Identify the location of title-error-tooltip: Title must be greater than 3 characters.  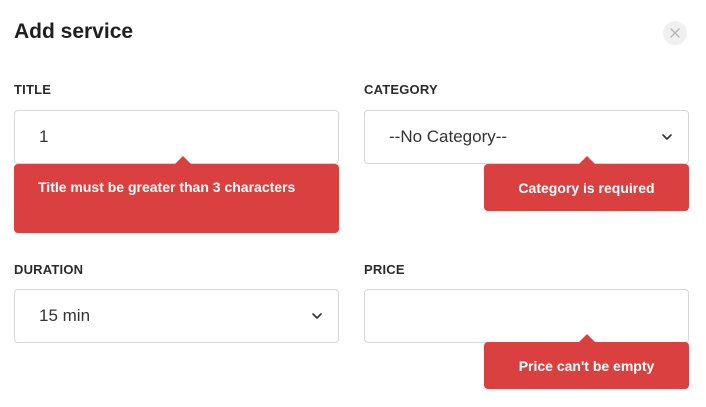
(176, 194).